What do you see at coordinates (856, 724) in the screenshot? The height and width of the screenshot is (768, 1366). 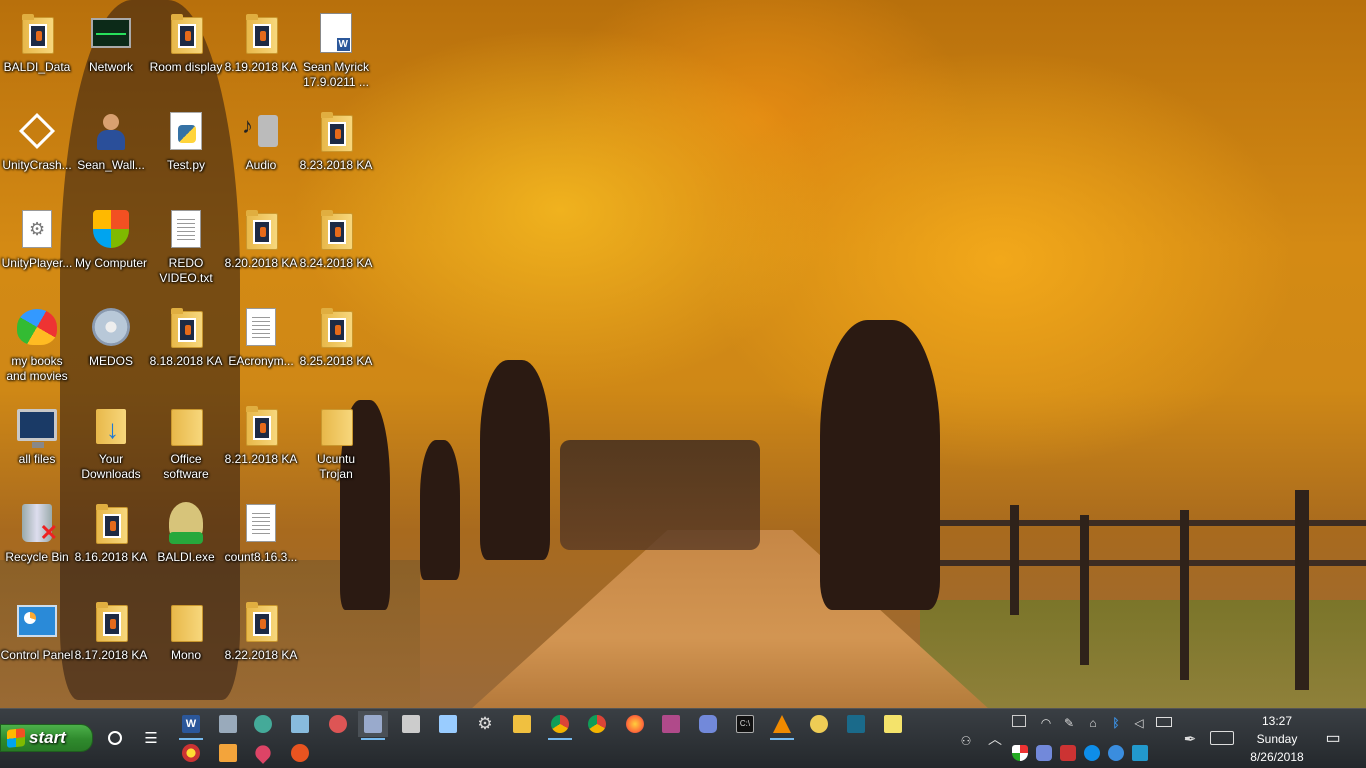 I see `taskbar-book-button` at bounding box center [856, 724].